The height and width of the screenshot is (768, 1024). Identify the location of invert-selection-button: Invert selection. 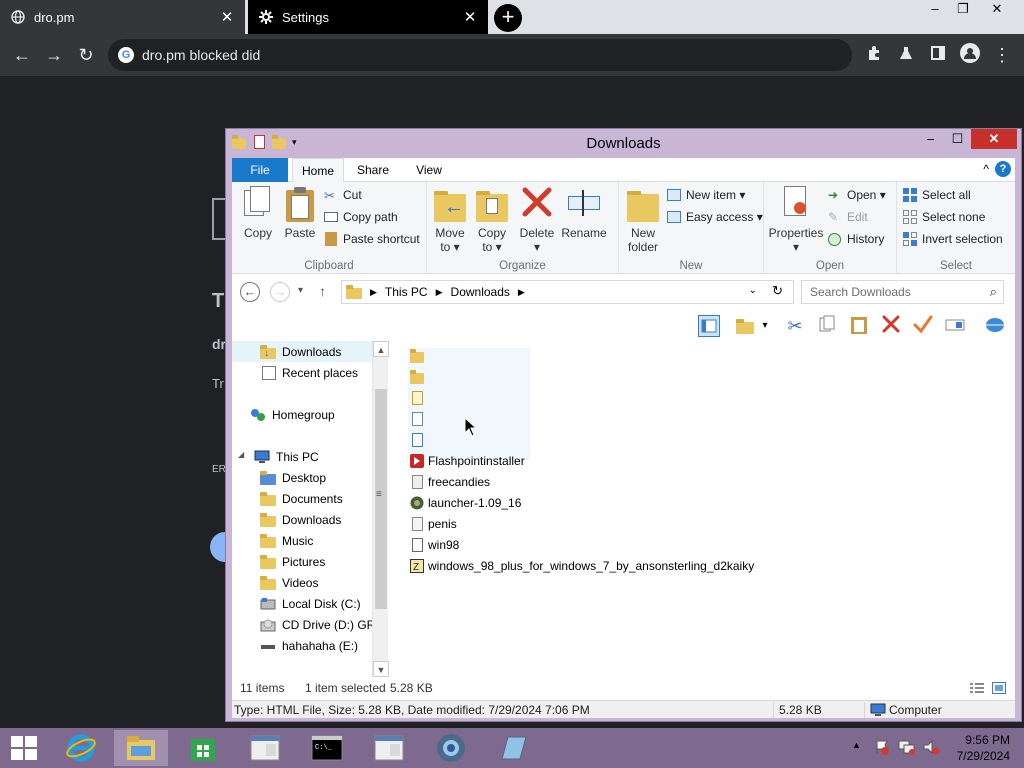
(953, 239).